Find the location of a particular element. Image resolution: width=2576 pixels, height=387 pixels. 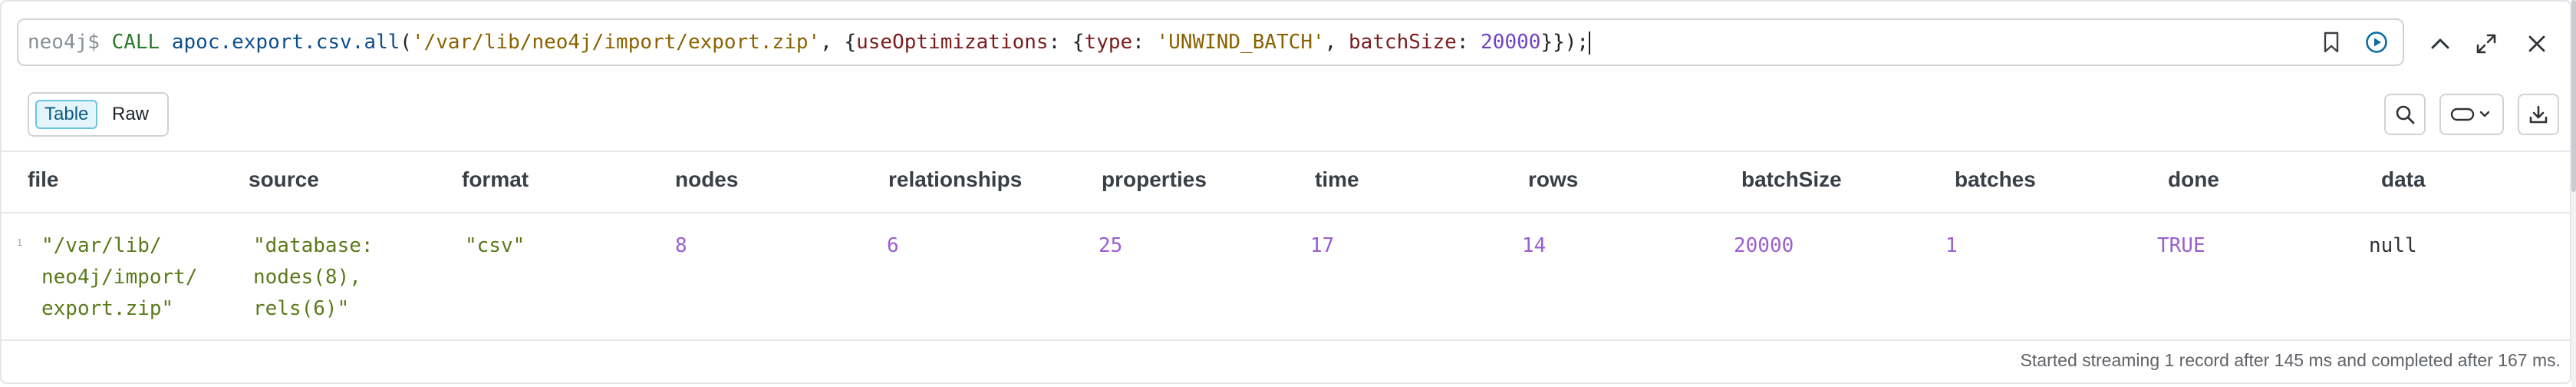

search-icon is located at coordinates (2405, 115).